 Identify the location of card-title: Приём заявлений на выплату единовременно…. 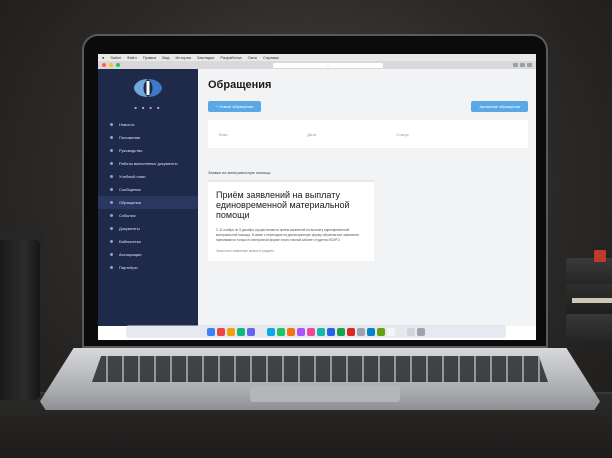
(283, 205).